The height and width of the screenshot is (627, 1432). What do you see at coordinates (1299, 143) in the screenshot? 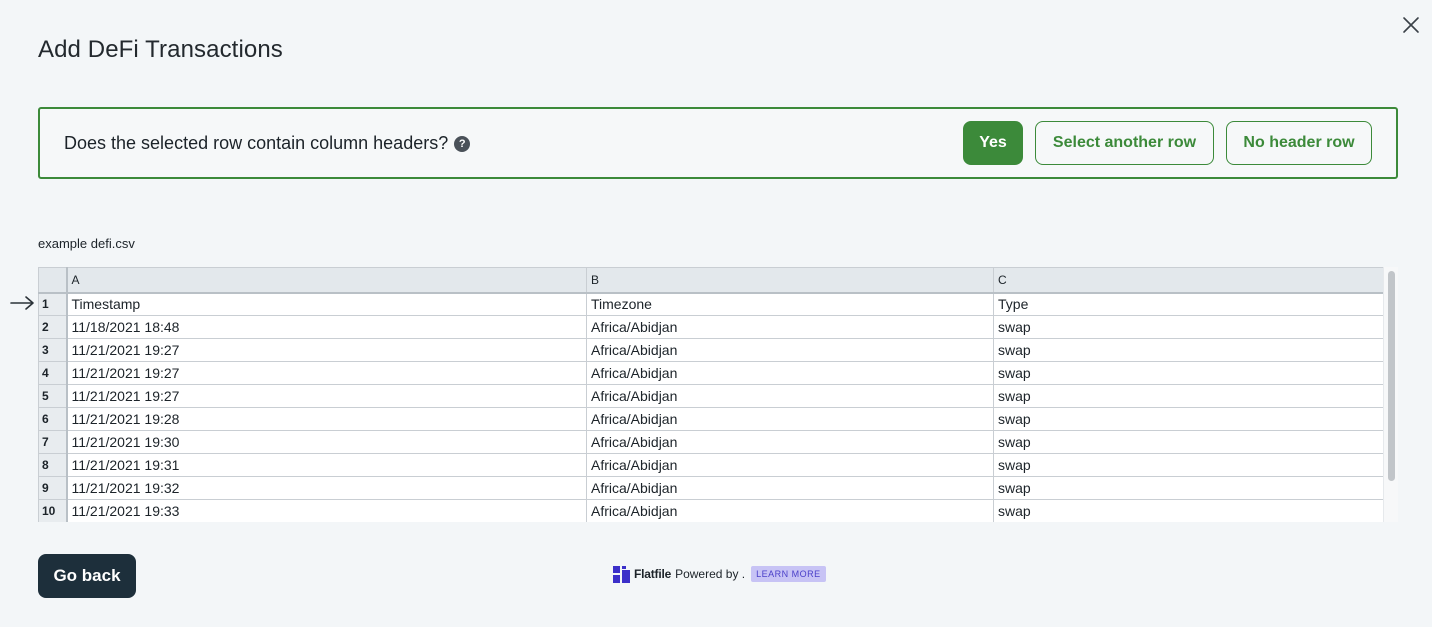
I see `no-header-row-button: No header row` at bounding box center [1299, 143].